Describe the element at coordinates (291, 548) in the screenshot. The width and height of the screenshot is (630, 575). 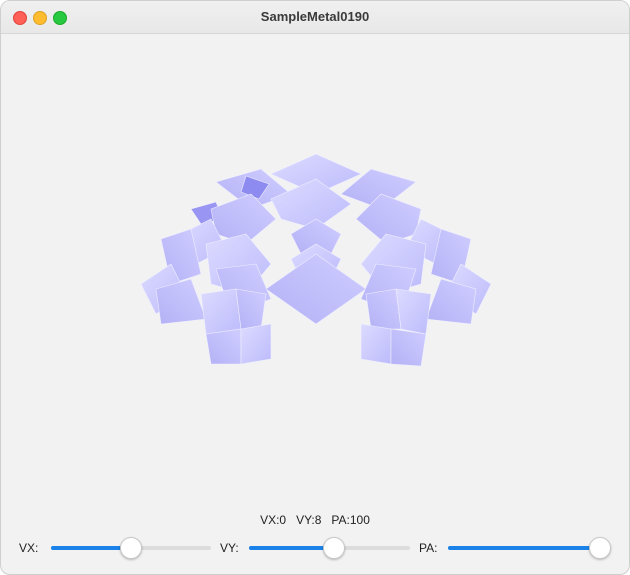
I see `vy-slider-fill` at that location.